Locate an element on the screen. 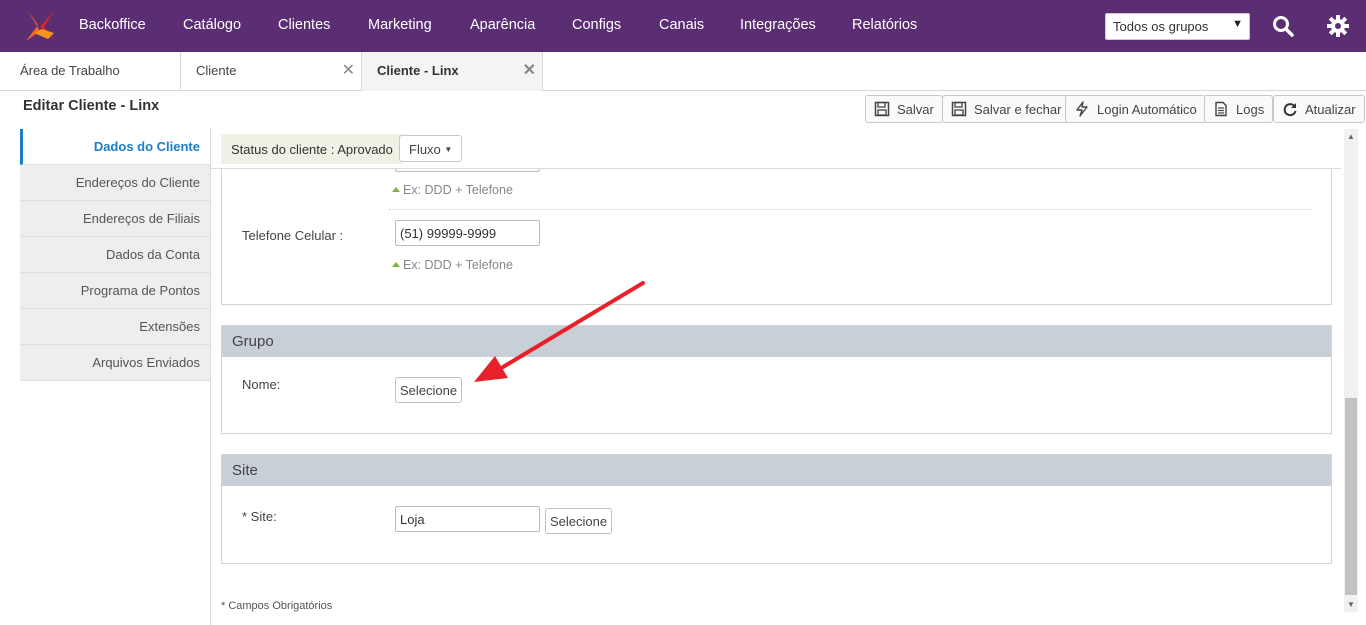  auto-login-label: Login Automático is located at coordinates (1147, 109).